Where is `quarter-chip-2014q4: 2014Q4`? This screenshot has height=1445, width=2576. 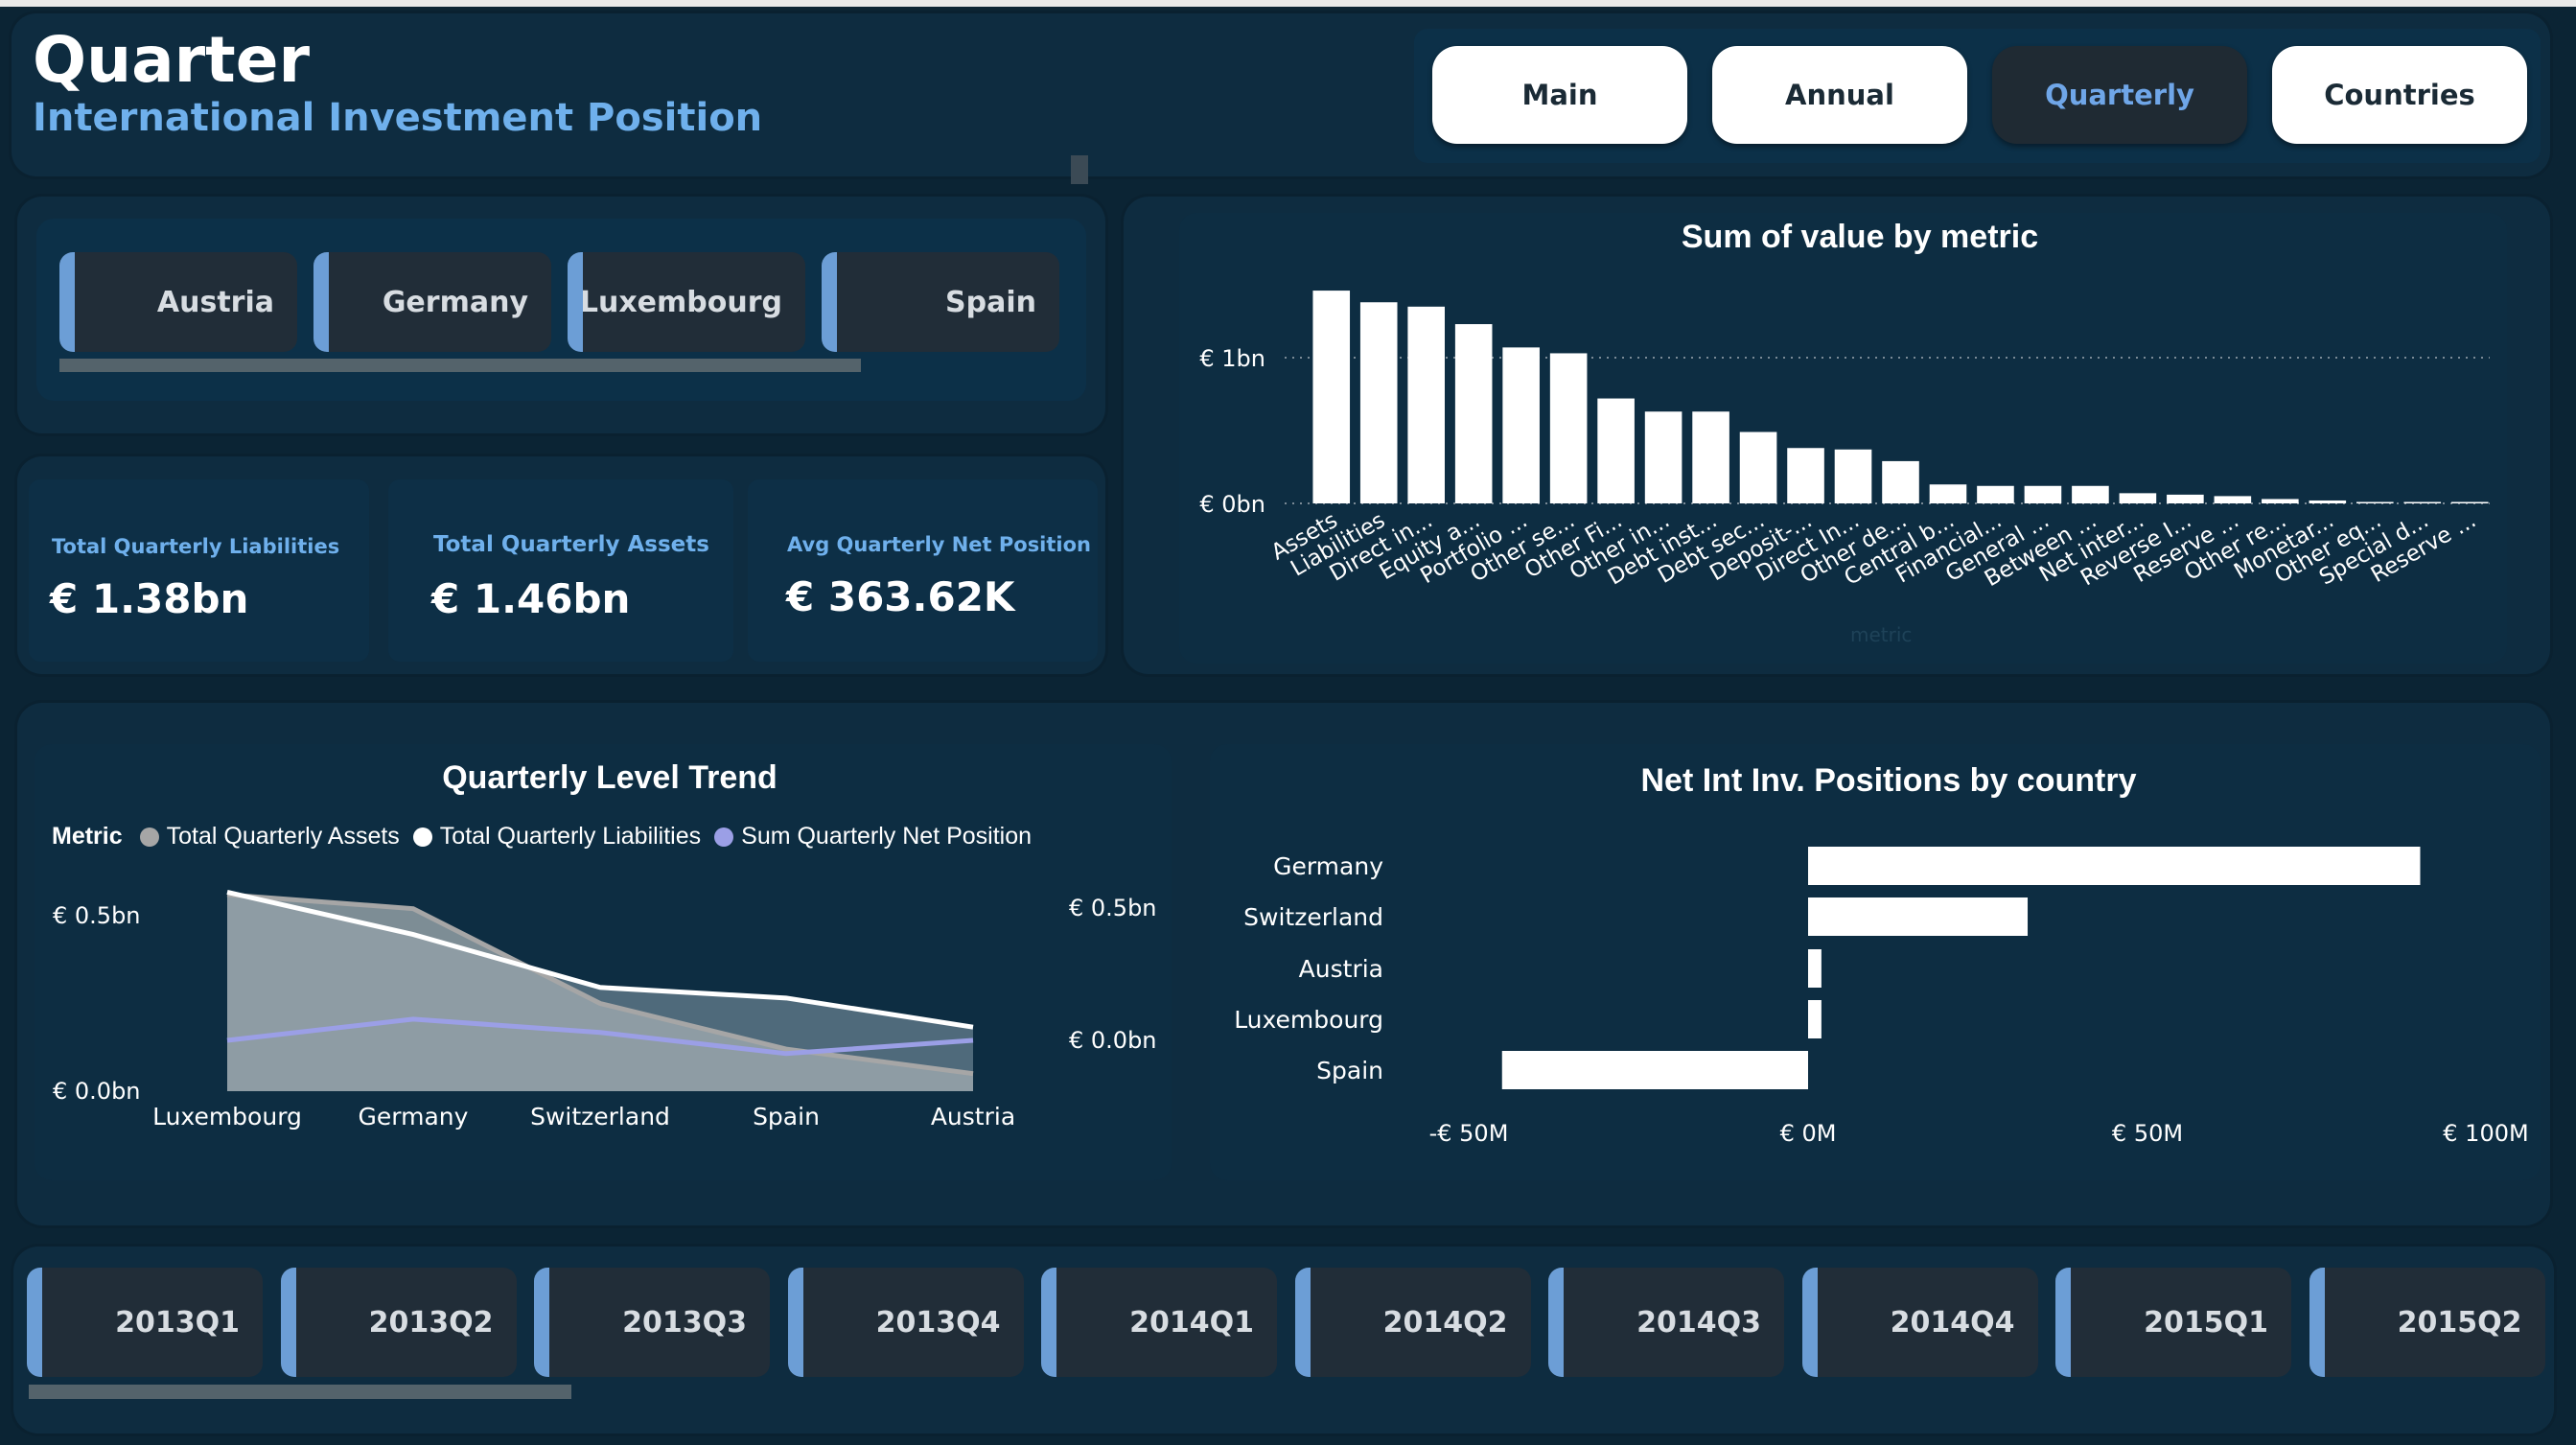
quarter-chip-2014q4: 2014Q4 is located at coordinates (1920, 1322).